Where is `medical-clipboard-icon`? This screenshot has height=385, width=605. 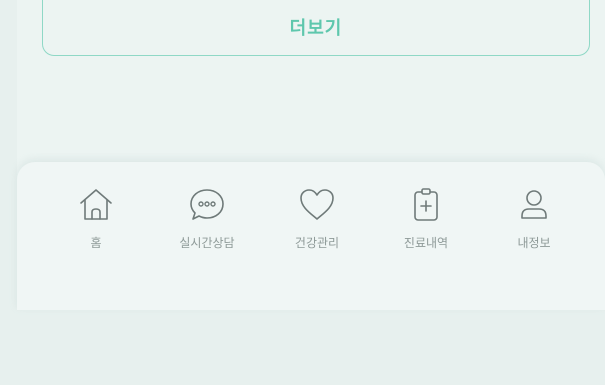
medical-clipboard-icon is located at coordinates (426, 204).